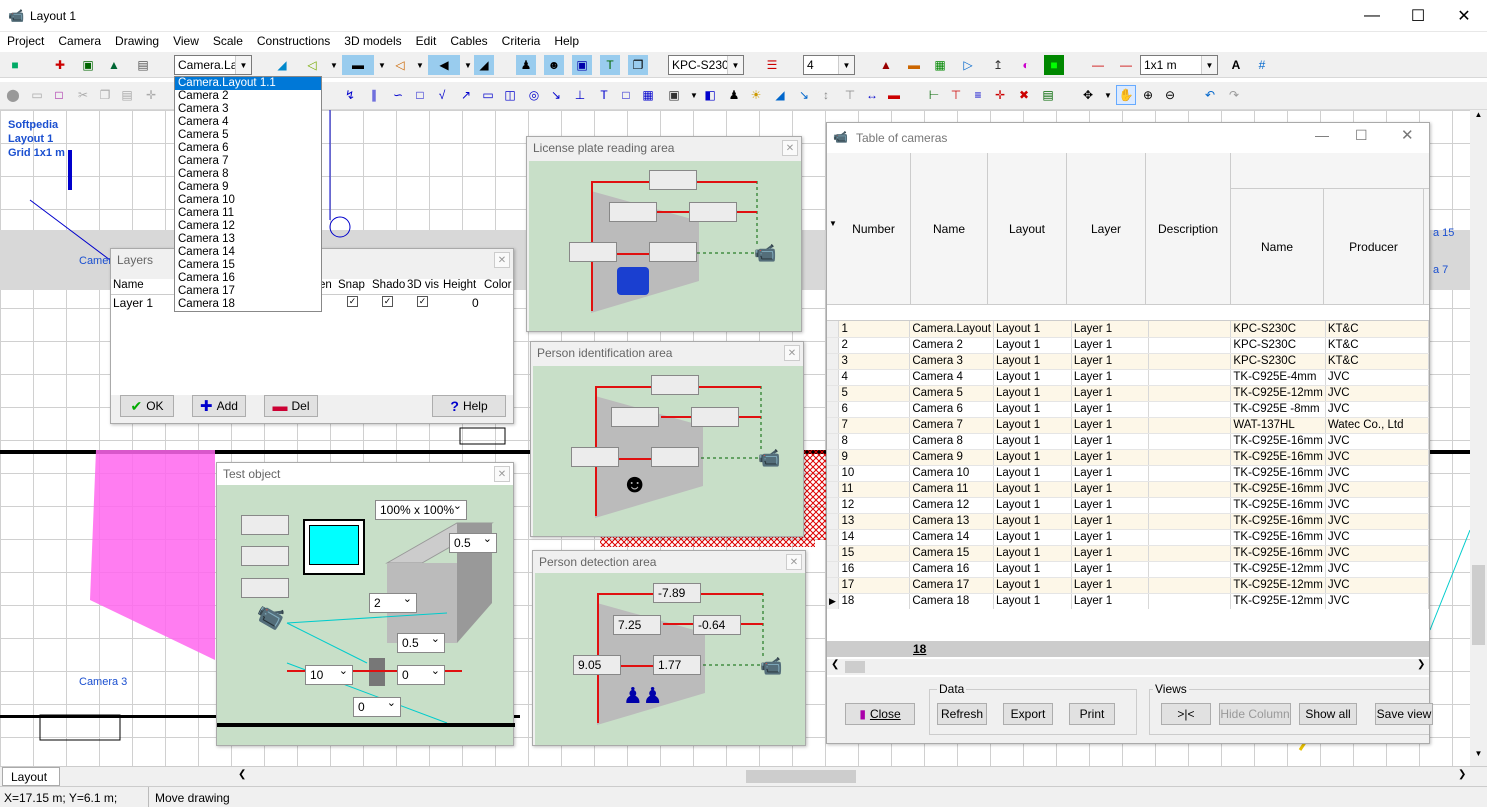  What do you see at coordinates (1374, 246) in the screenshot?
I see `col-producer: Producer` at bounding box center [1374, 246].